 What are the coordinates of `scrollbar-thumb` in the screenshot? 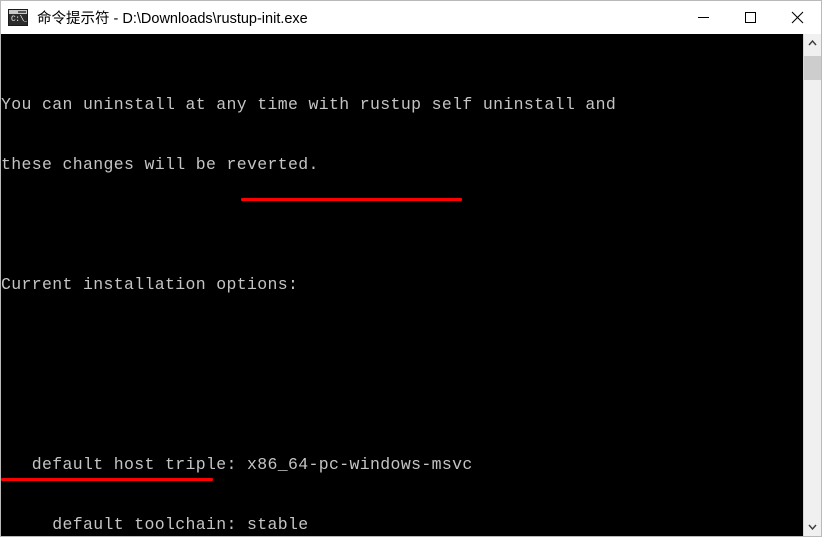 It's located at (812, 68).